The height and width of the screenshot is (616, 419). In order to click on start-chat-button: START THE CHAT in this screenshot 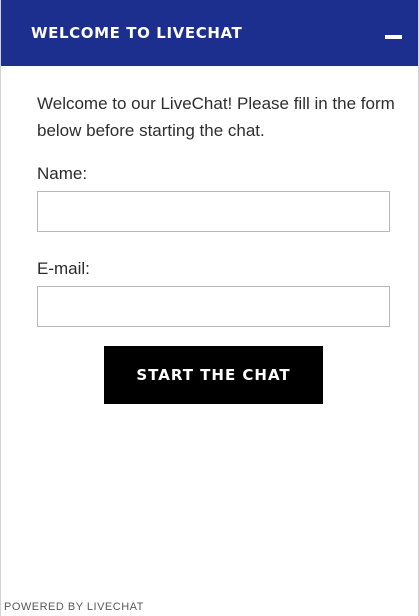, I will do `click(213, 375)`.